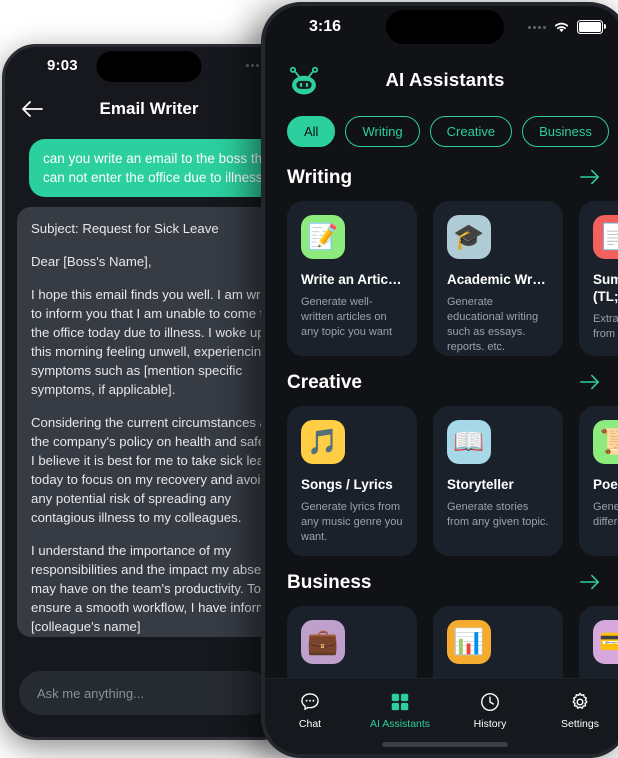 This screenshot has height=758, width=618. What do you see at coordinates (605, 288) in the screenshot?
I see `card-title: Summarize (TL;DR)` at bounding box center [605, 288].